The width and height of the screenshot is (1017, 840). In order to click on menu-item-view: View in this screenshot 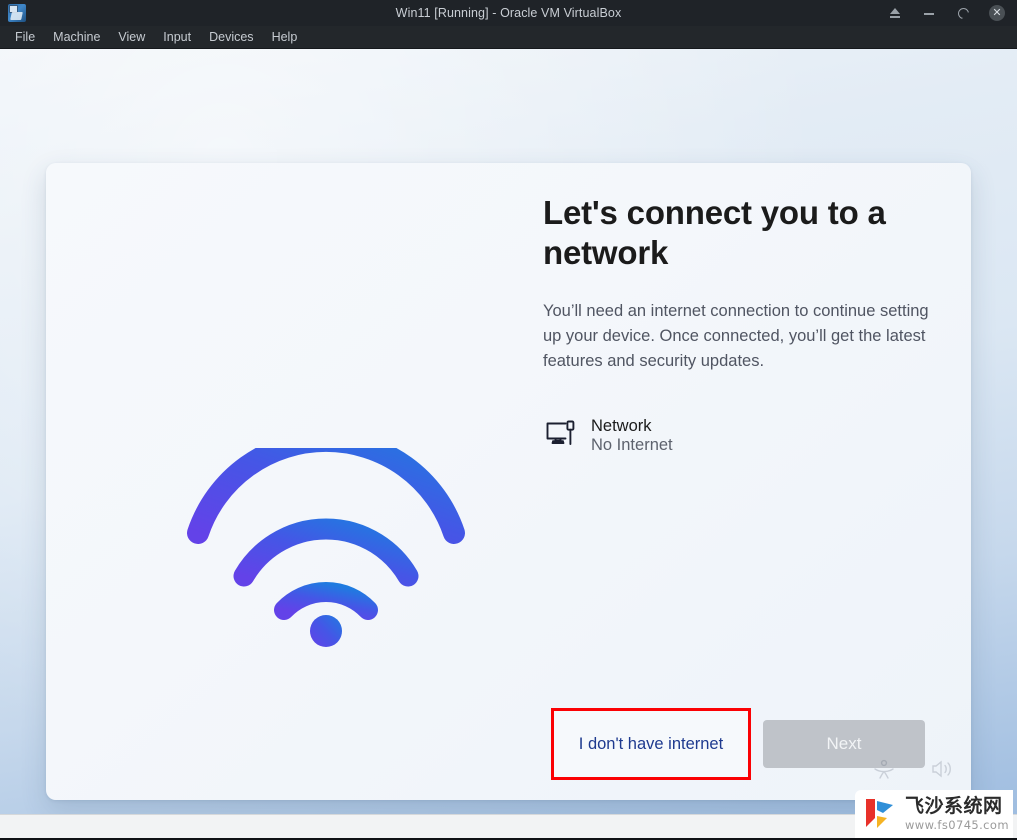, I will do `click(131, 37)`.